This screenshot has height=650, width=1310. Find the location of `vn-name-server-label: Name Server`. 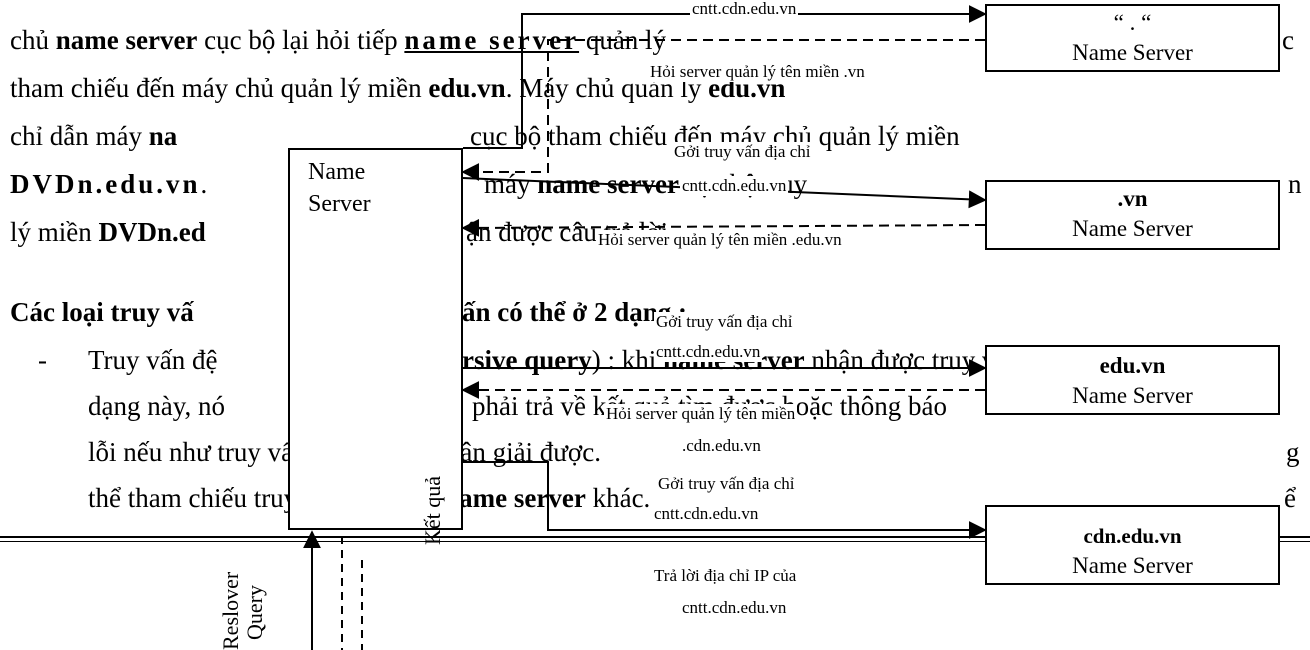

vn-name-server-label: Name Server is located at coordinates (1132, 228).